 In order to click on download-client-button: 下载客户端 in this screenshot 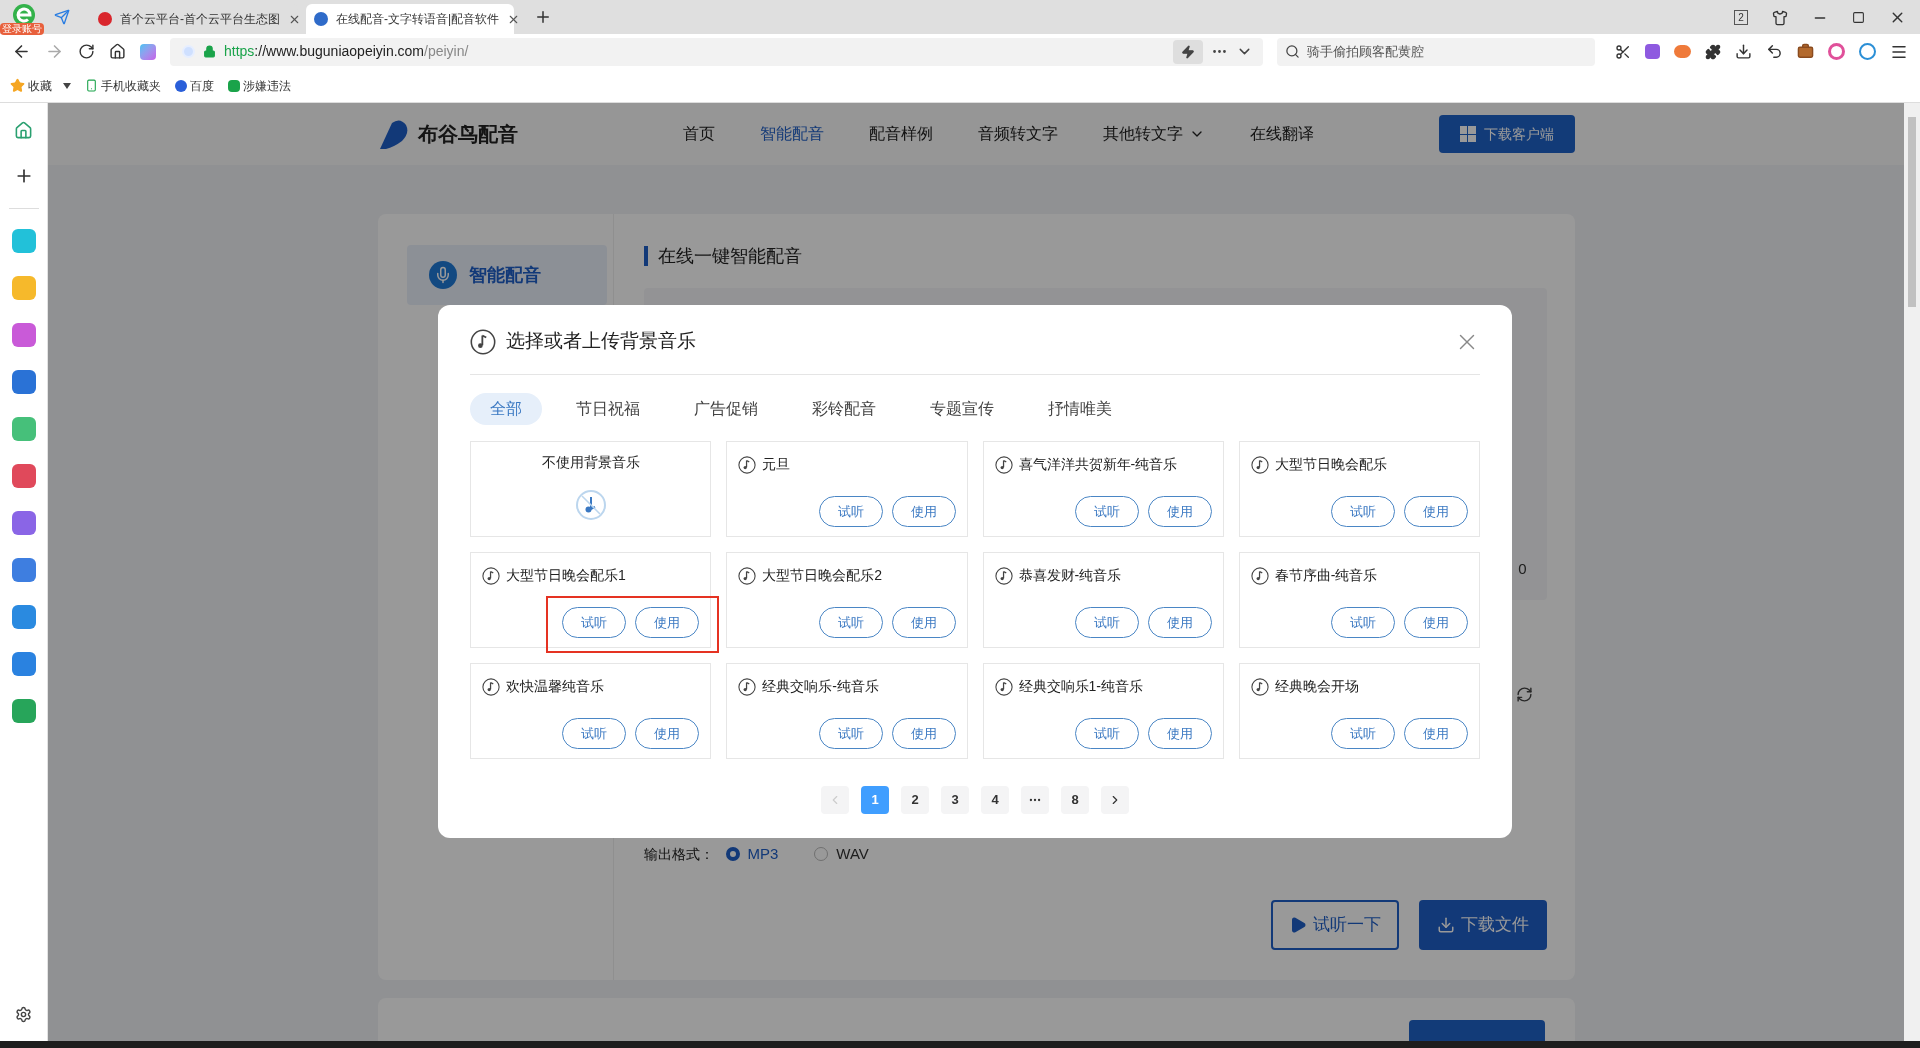, I will do `click(1506, 134)`.